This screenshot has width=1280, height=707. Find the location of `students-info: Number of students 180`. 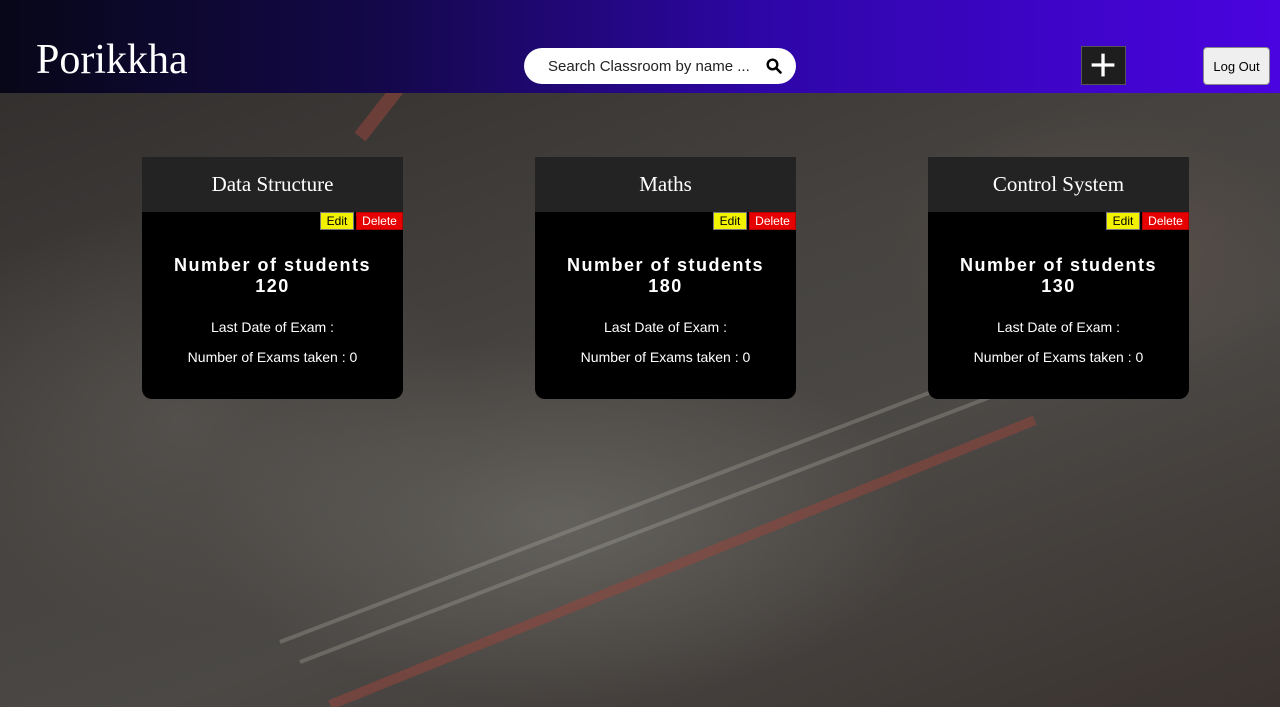

students-info: Number of students 180 is located at coordinates (665, 276).